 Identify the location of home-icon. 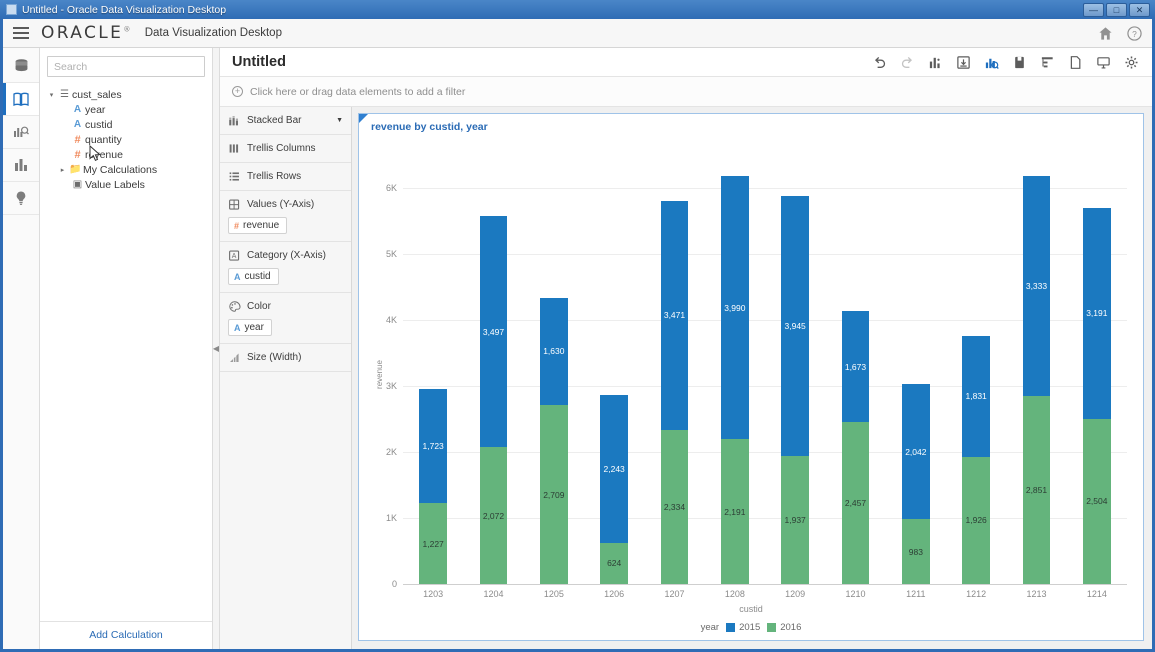
(1105, 33).